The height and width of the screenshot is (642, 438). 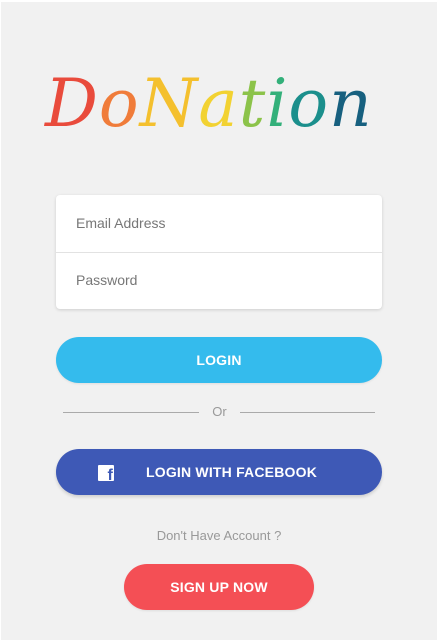 I want to click on login-button: LOGIN, so click(x=219, y=360).